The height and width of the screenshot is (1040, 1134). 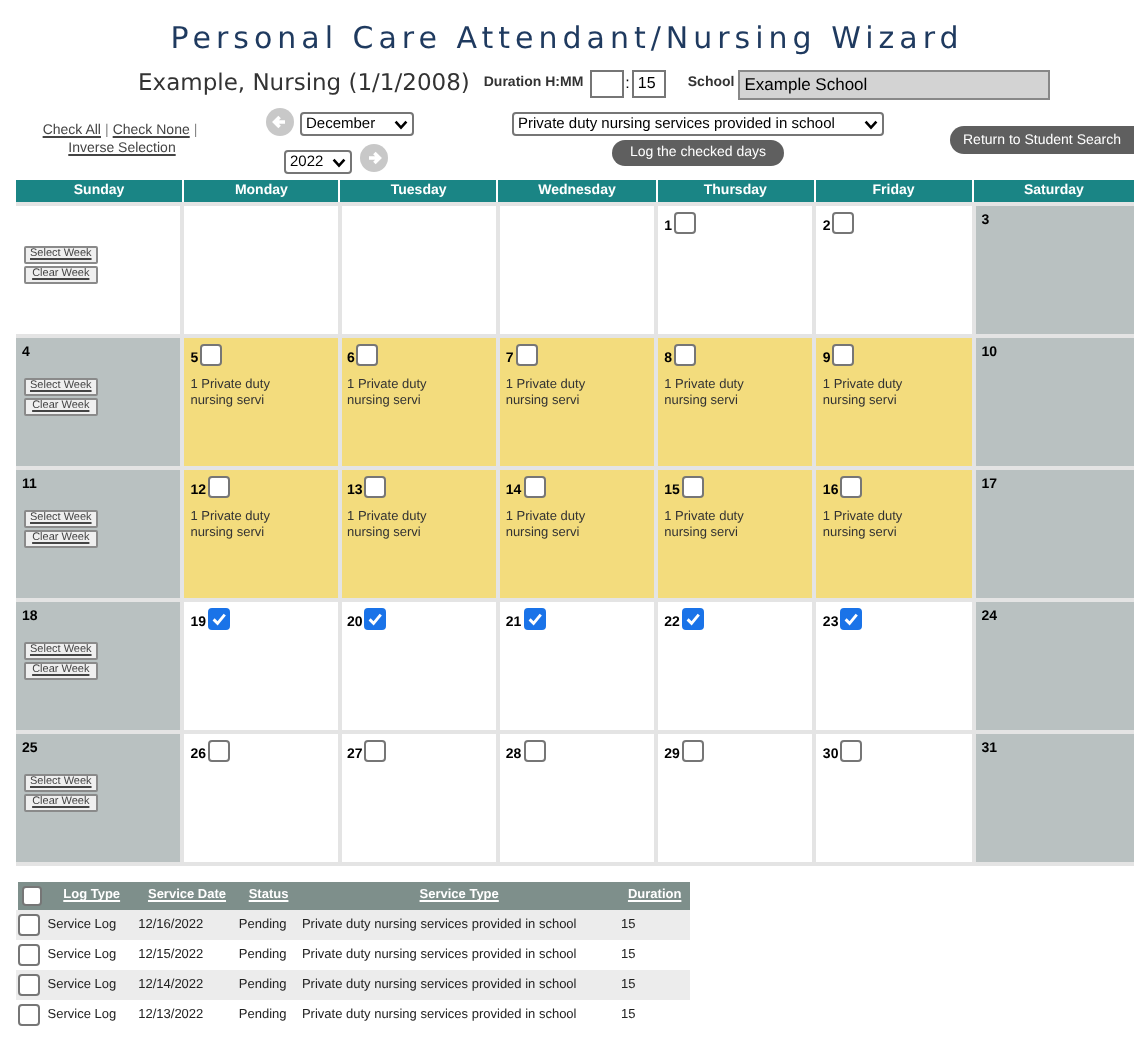 What do you see at coordinates (304, 83) in the screenshot?
I see `student-name: Example, Nursing (1/1/2008)` at bounding box center [304, 83].